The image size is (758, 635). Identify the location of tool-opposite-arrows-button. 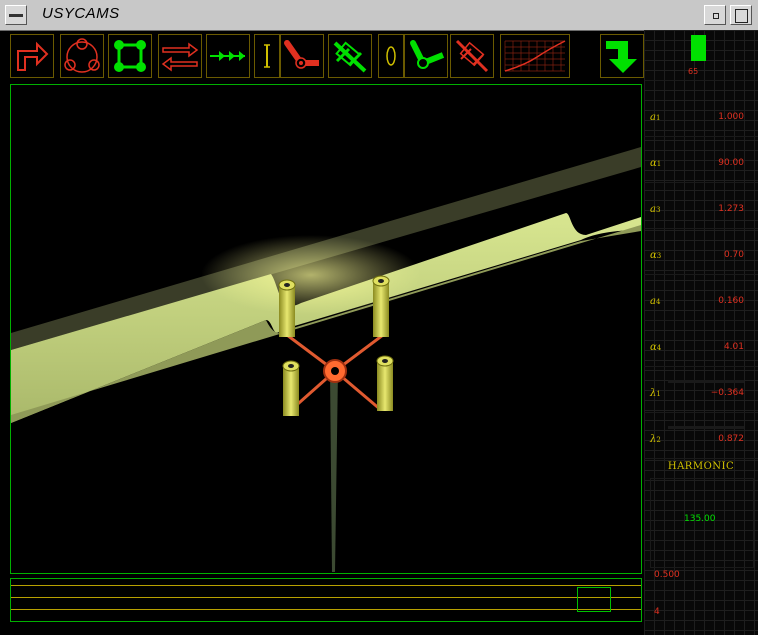
(180, 56).